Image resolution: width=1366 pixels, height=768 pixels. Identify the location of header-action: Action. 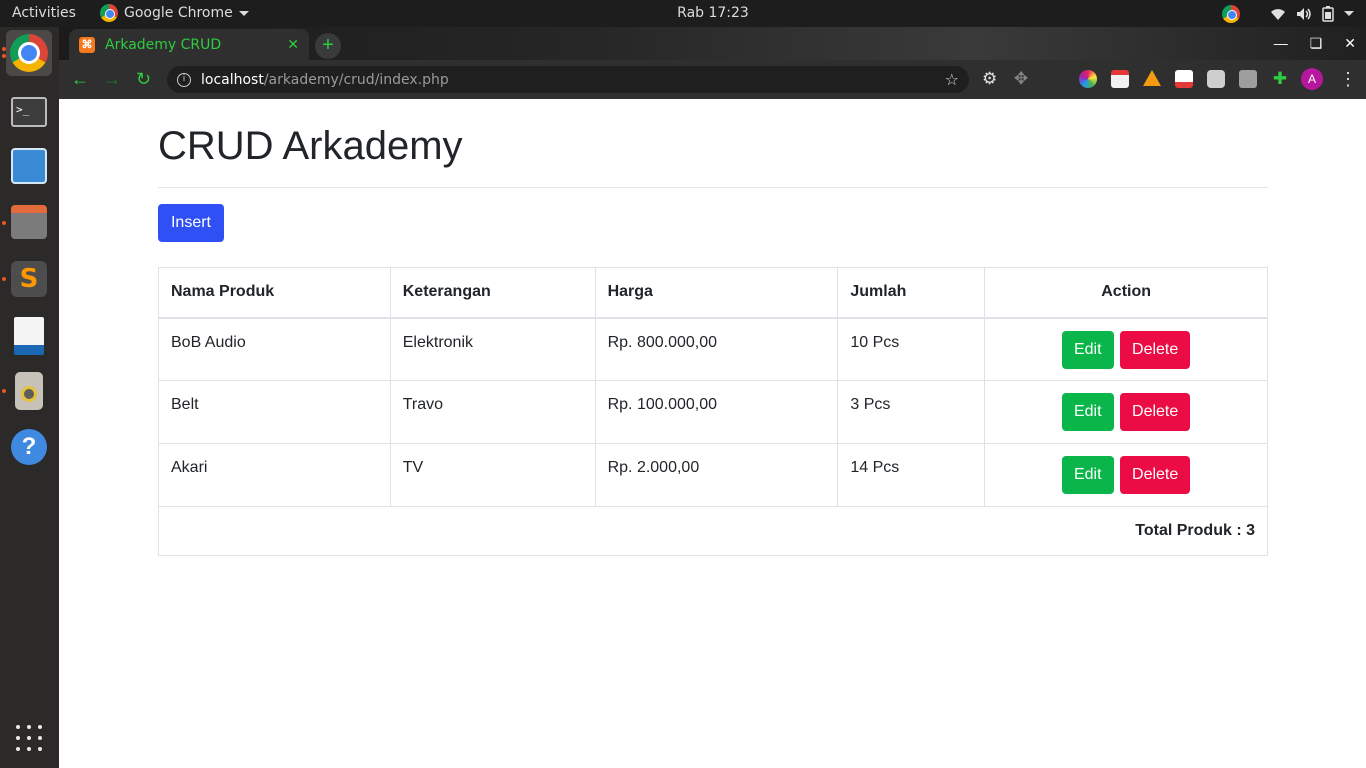
(1126, 293).